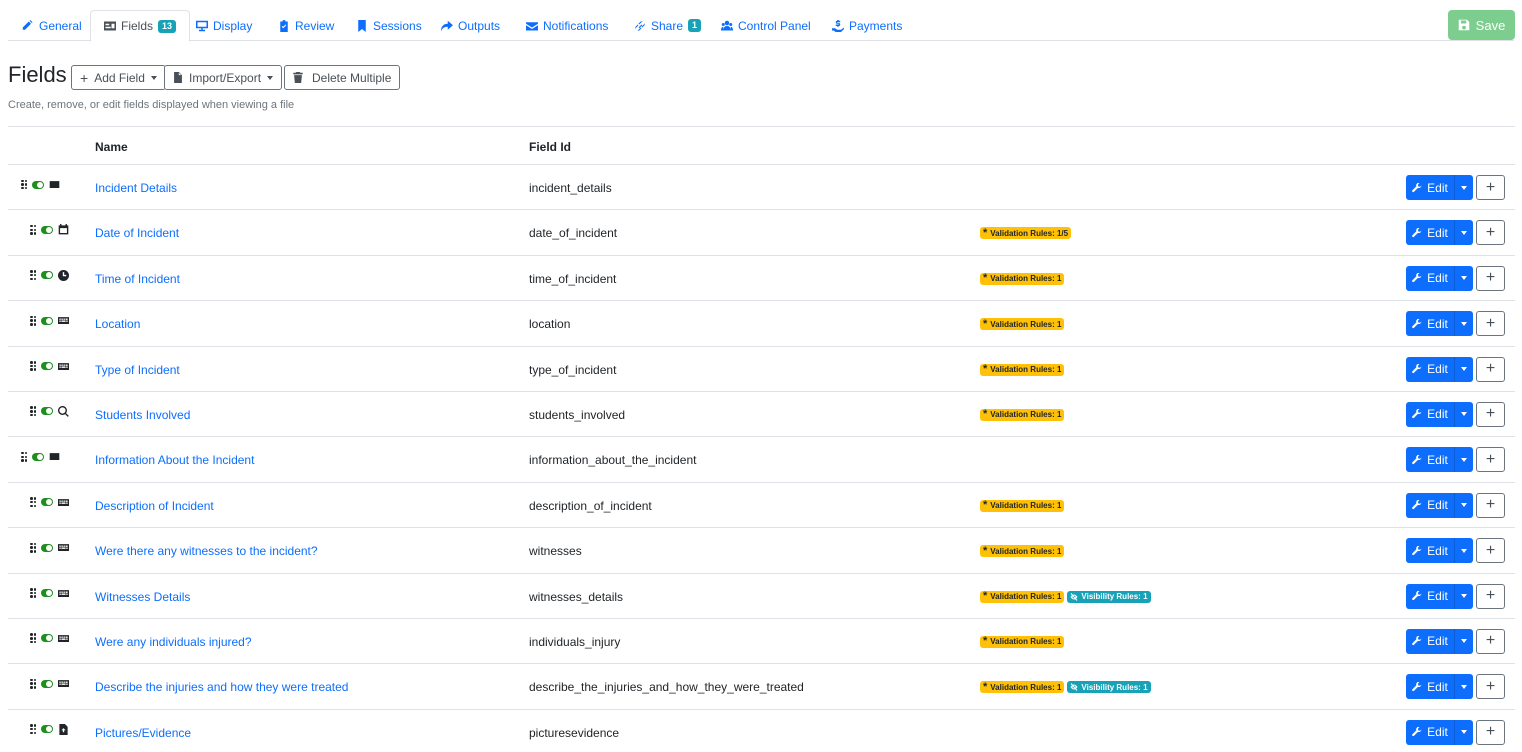 The width and height of the screenshot is (1522, 752). I want to click on tab-share: Share 1, so click(668, 25).